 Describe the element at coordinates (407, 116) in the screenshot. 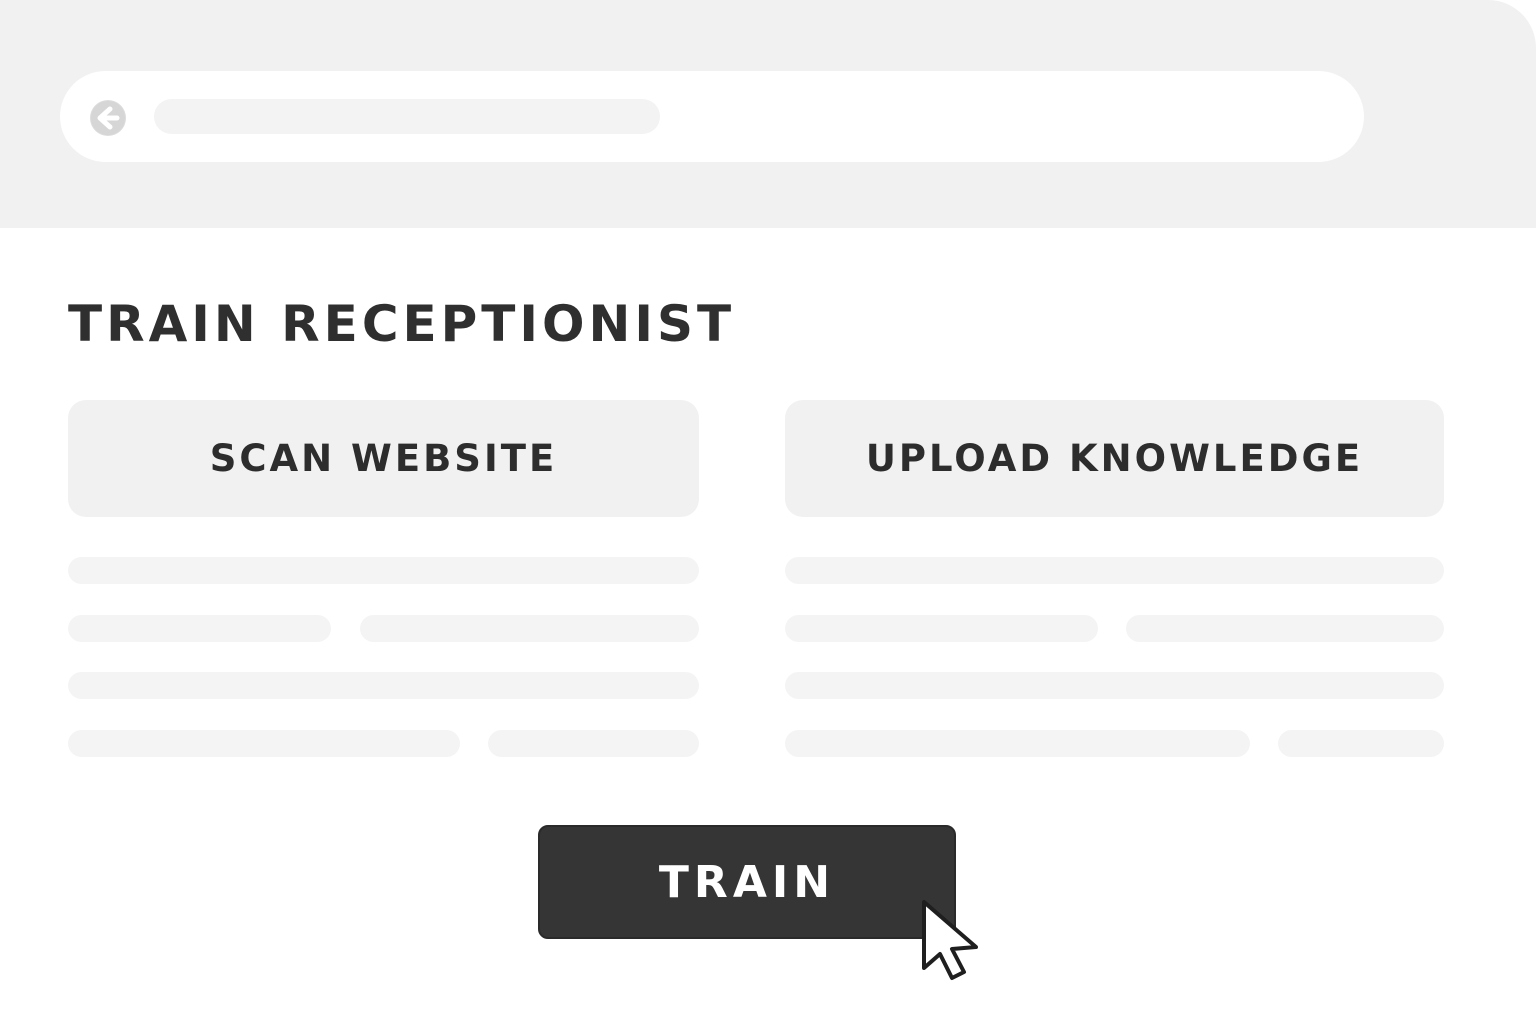

I see `url-placeholder` at that location.